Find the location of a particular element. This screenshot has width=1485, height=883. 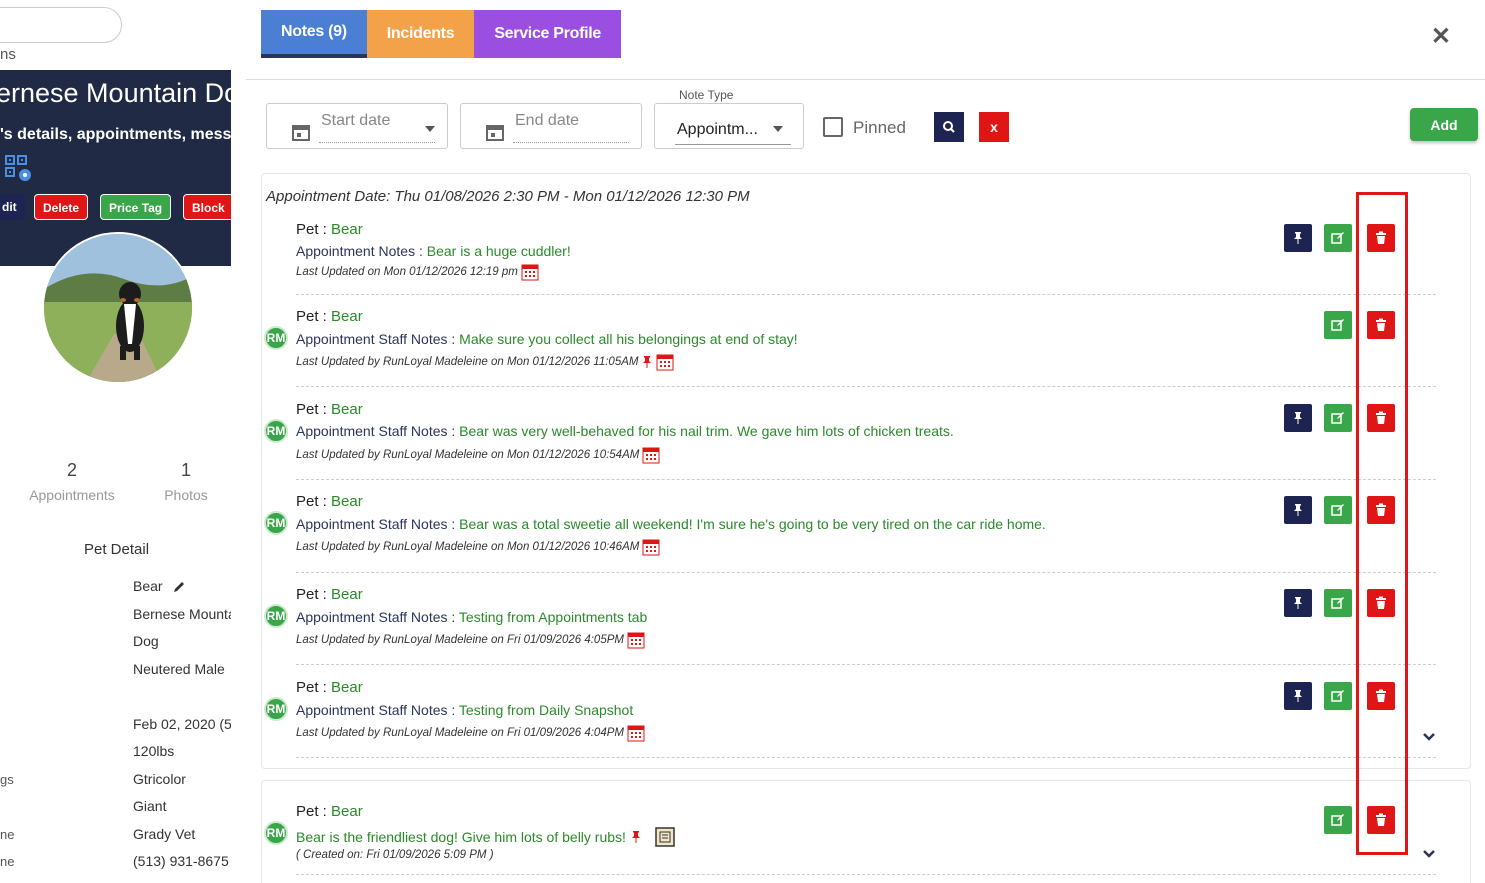

note-type-label: Note Type is located at coordinates (706, 95).